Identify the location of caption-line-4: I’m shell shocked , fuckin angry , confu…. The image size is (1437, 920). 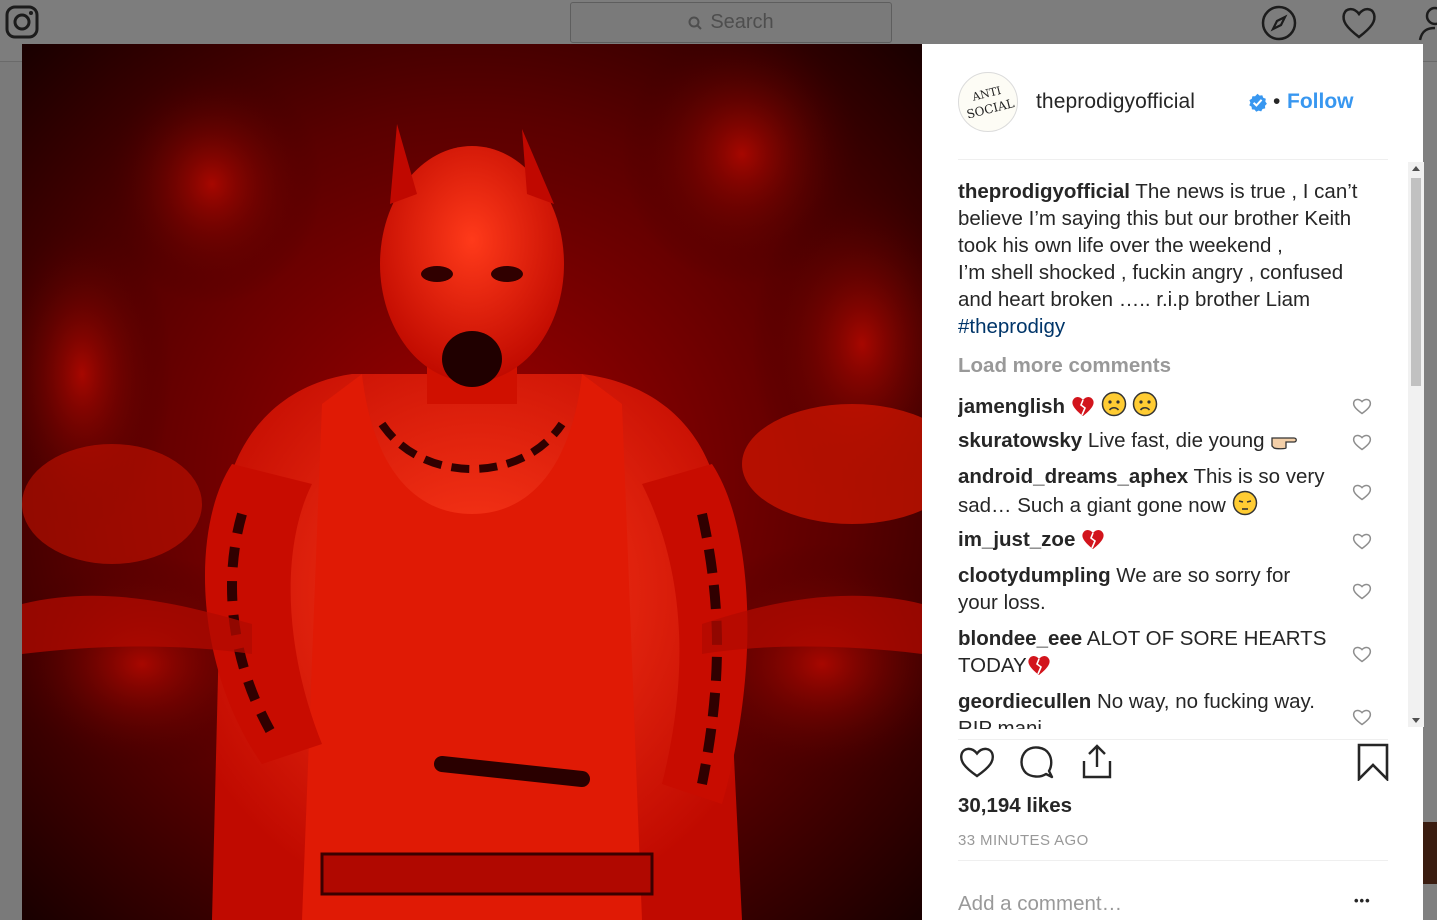
(1151, 272).